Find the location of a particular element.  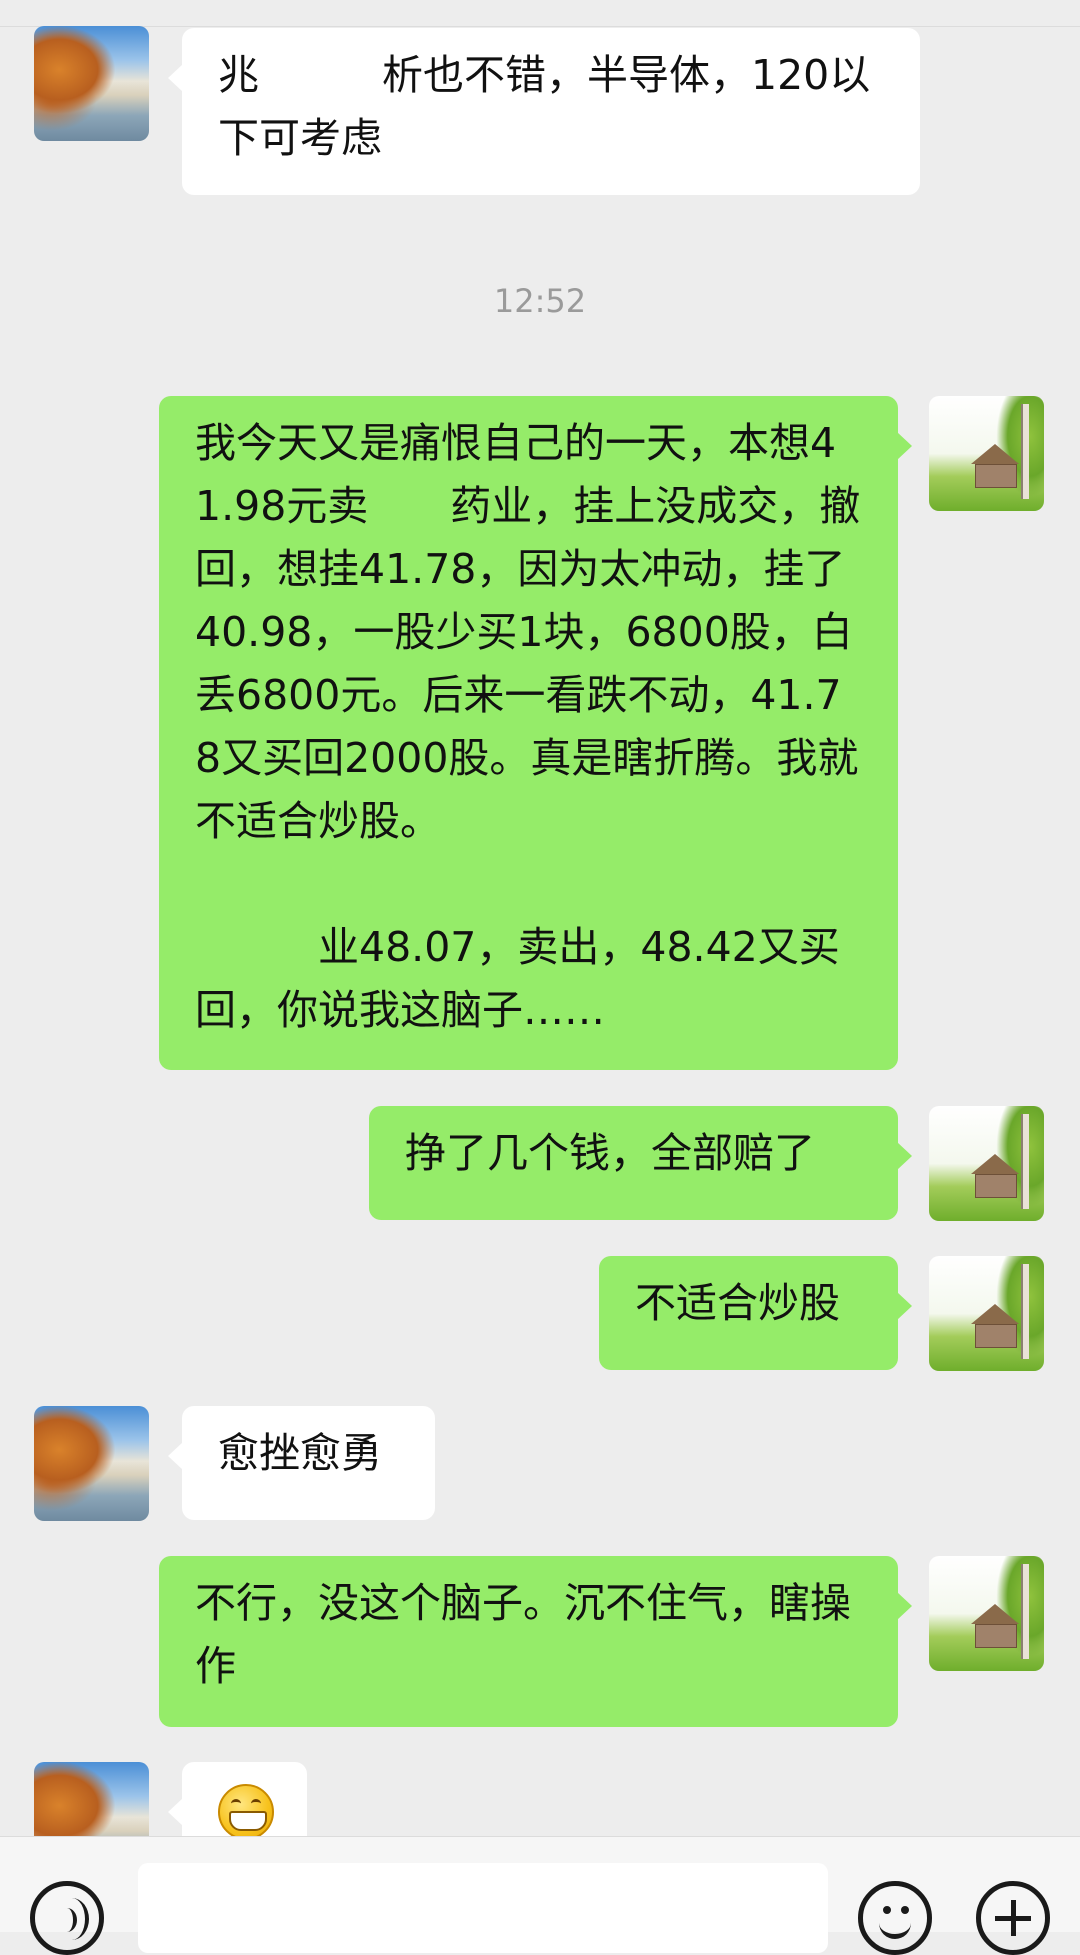

voice-icon is located at coordinates (67, 1918).